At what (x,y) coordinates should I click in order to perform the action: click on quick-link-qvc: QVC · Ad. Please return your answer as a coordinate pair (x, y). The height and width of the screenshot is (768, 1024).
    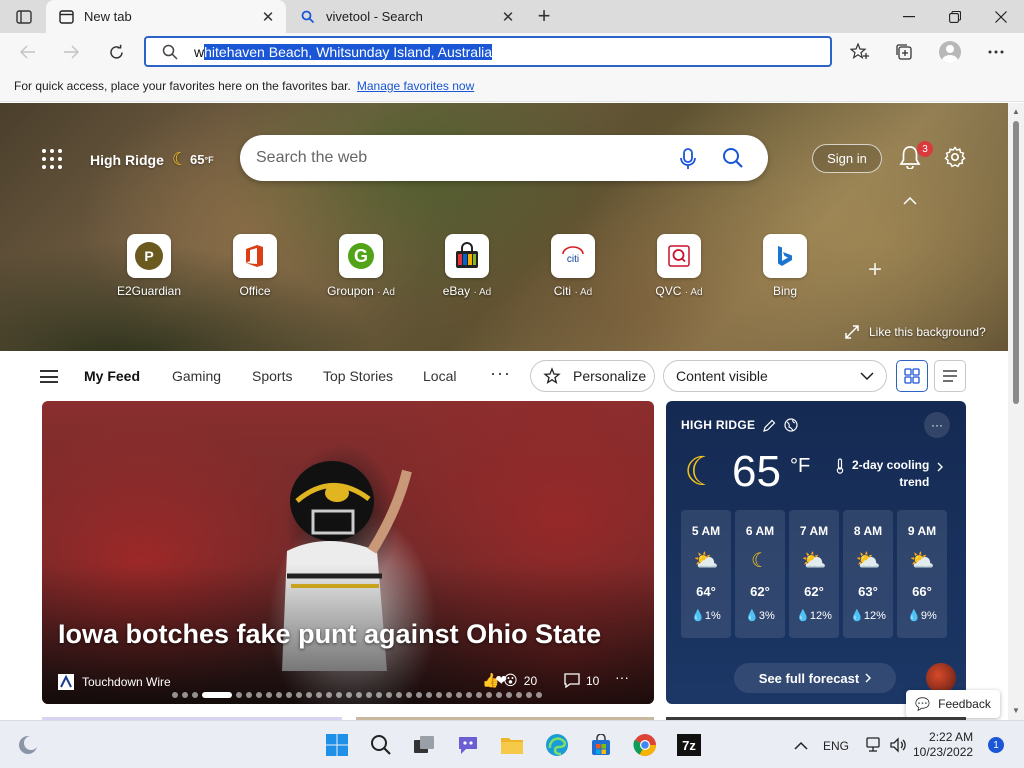
    Looking at the image, I should click on (679, 269).